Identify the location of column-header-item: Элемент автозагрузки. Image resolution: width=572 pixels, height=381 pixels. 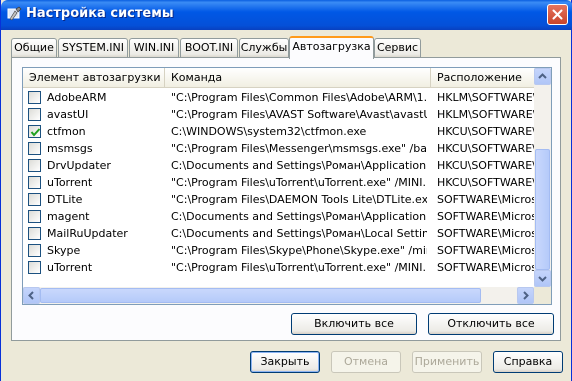
(94, 77).